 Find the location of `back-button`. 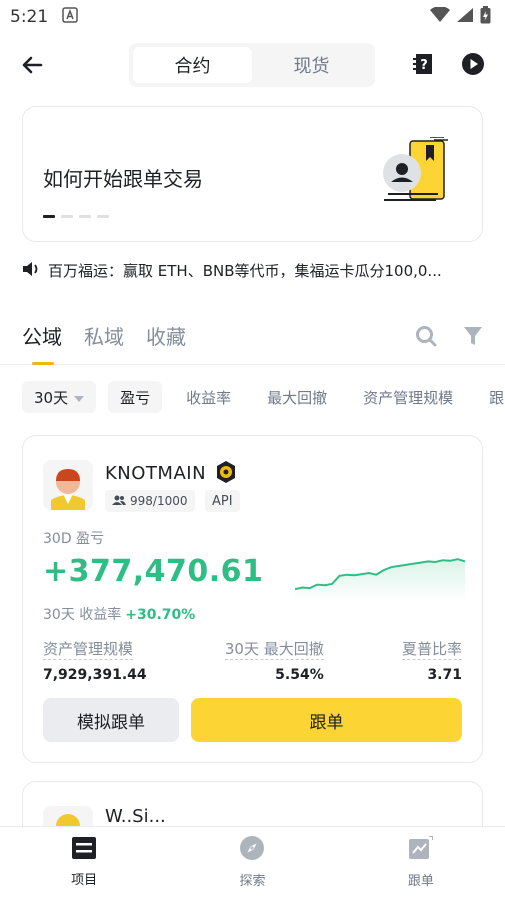

back-button is located at coordinates (35, 65).